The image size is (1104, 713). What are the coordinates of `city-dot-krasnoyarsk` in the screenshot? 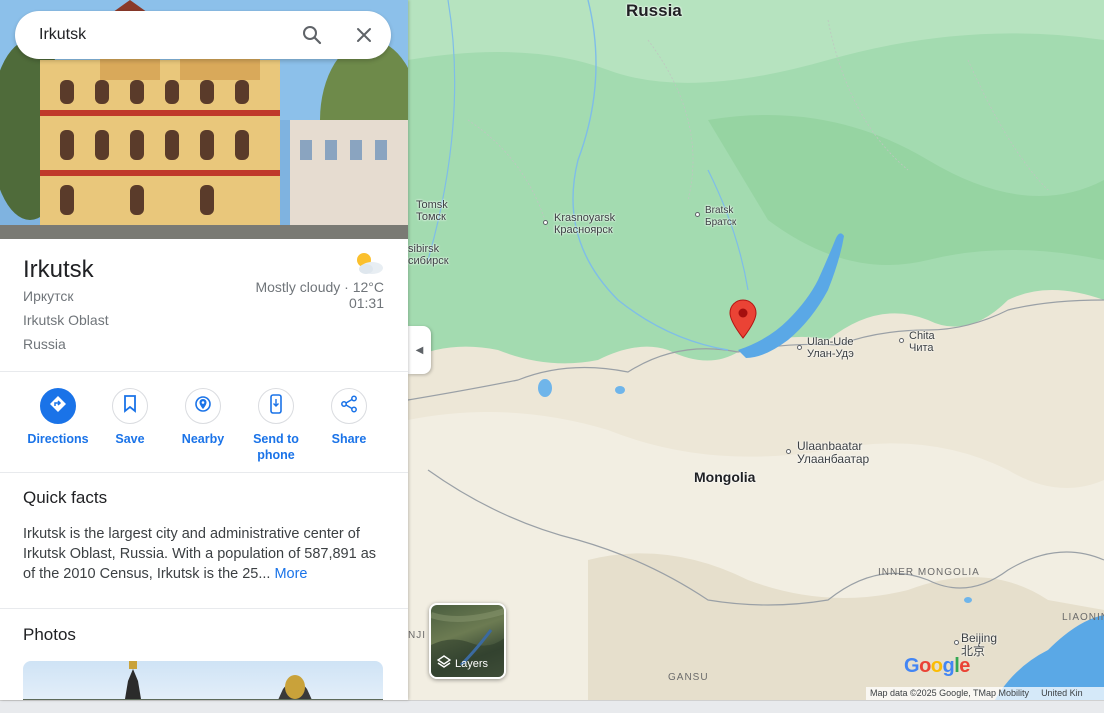 It's located at (545, 222).